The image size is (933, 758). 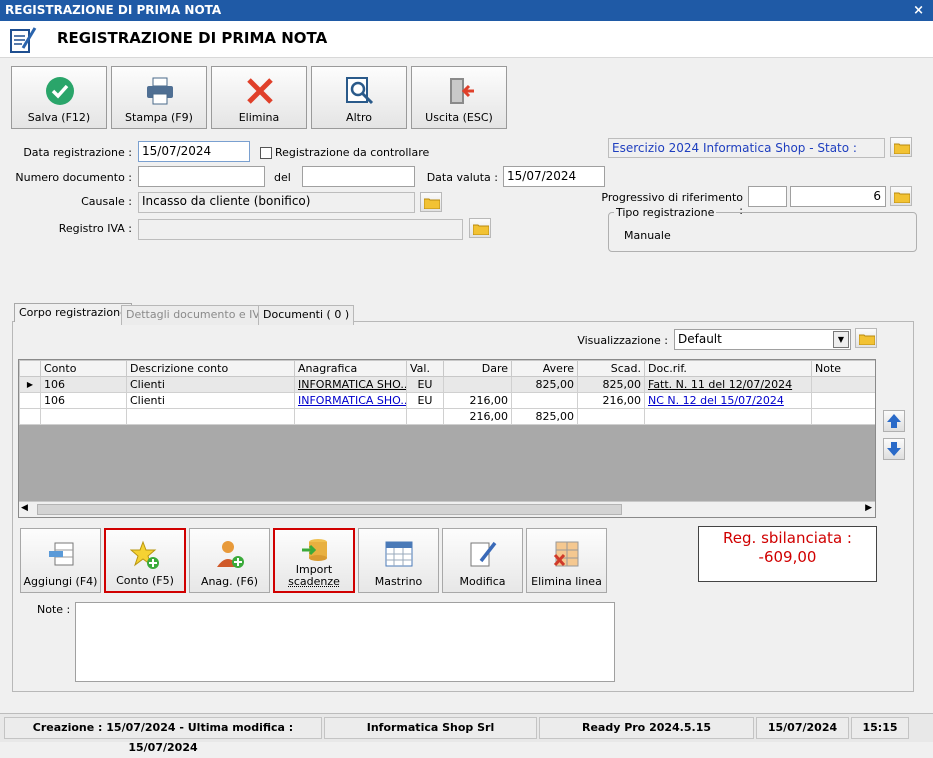 What do you see at coordinates (83, 368) in the screenshot?
I see `header-conto: Conto` at bounding box center [83, 368].